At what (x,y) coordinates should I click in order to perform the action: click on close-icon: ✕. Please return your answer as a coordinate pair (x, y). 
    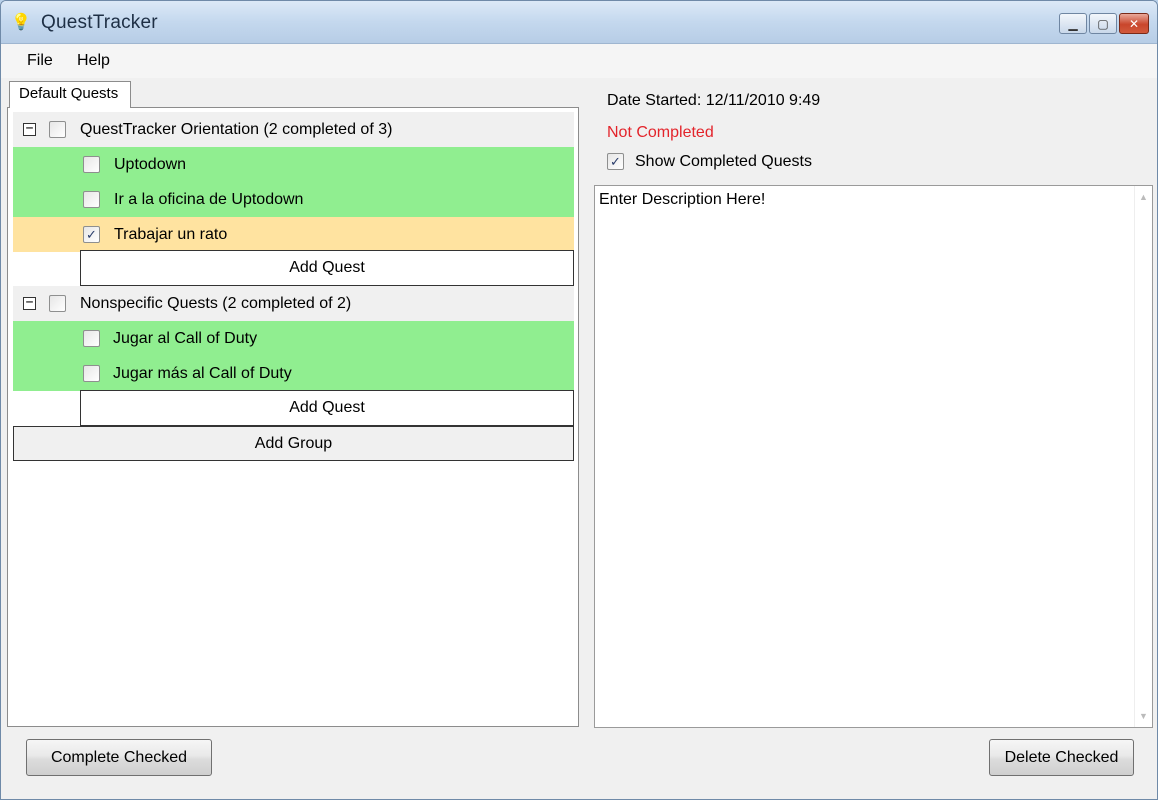
    Looking at the image, I should click on (1134, 23).